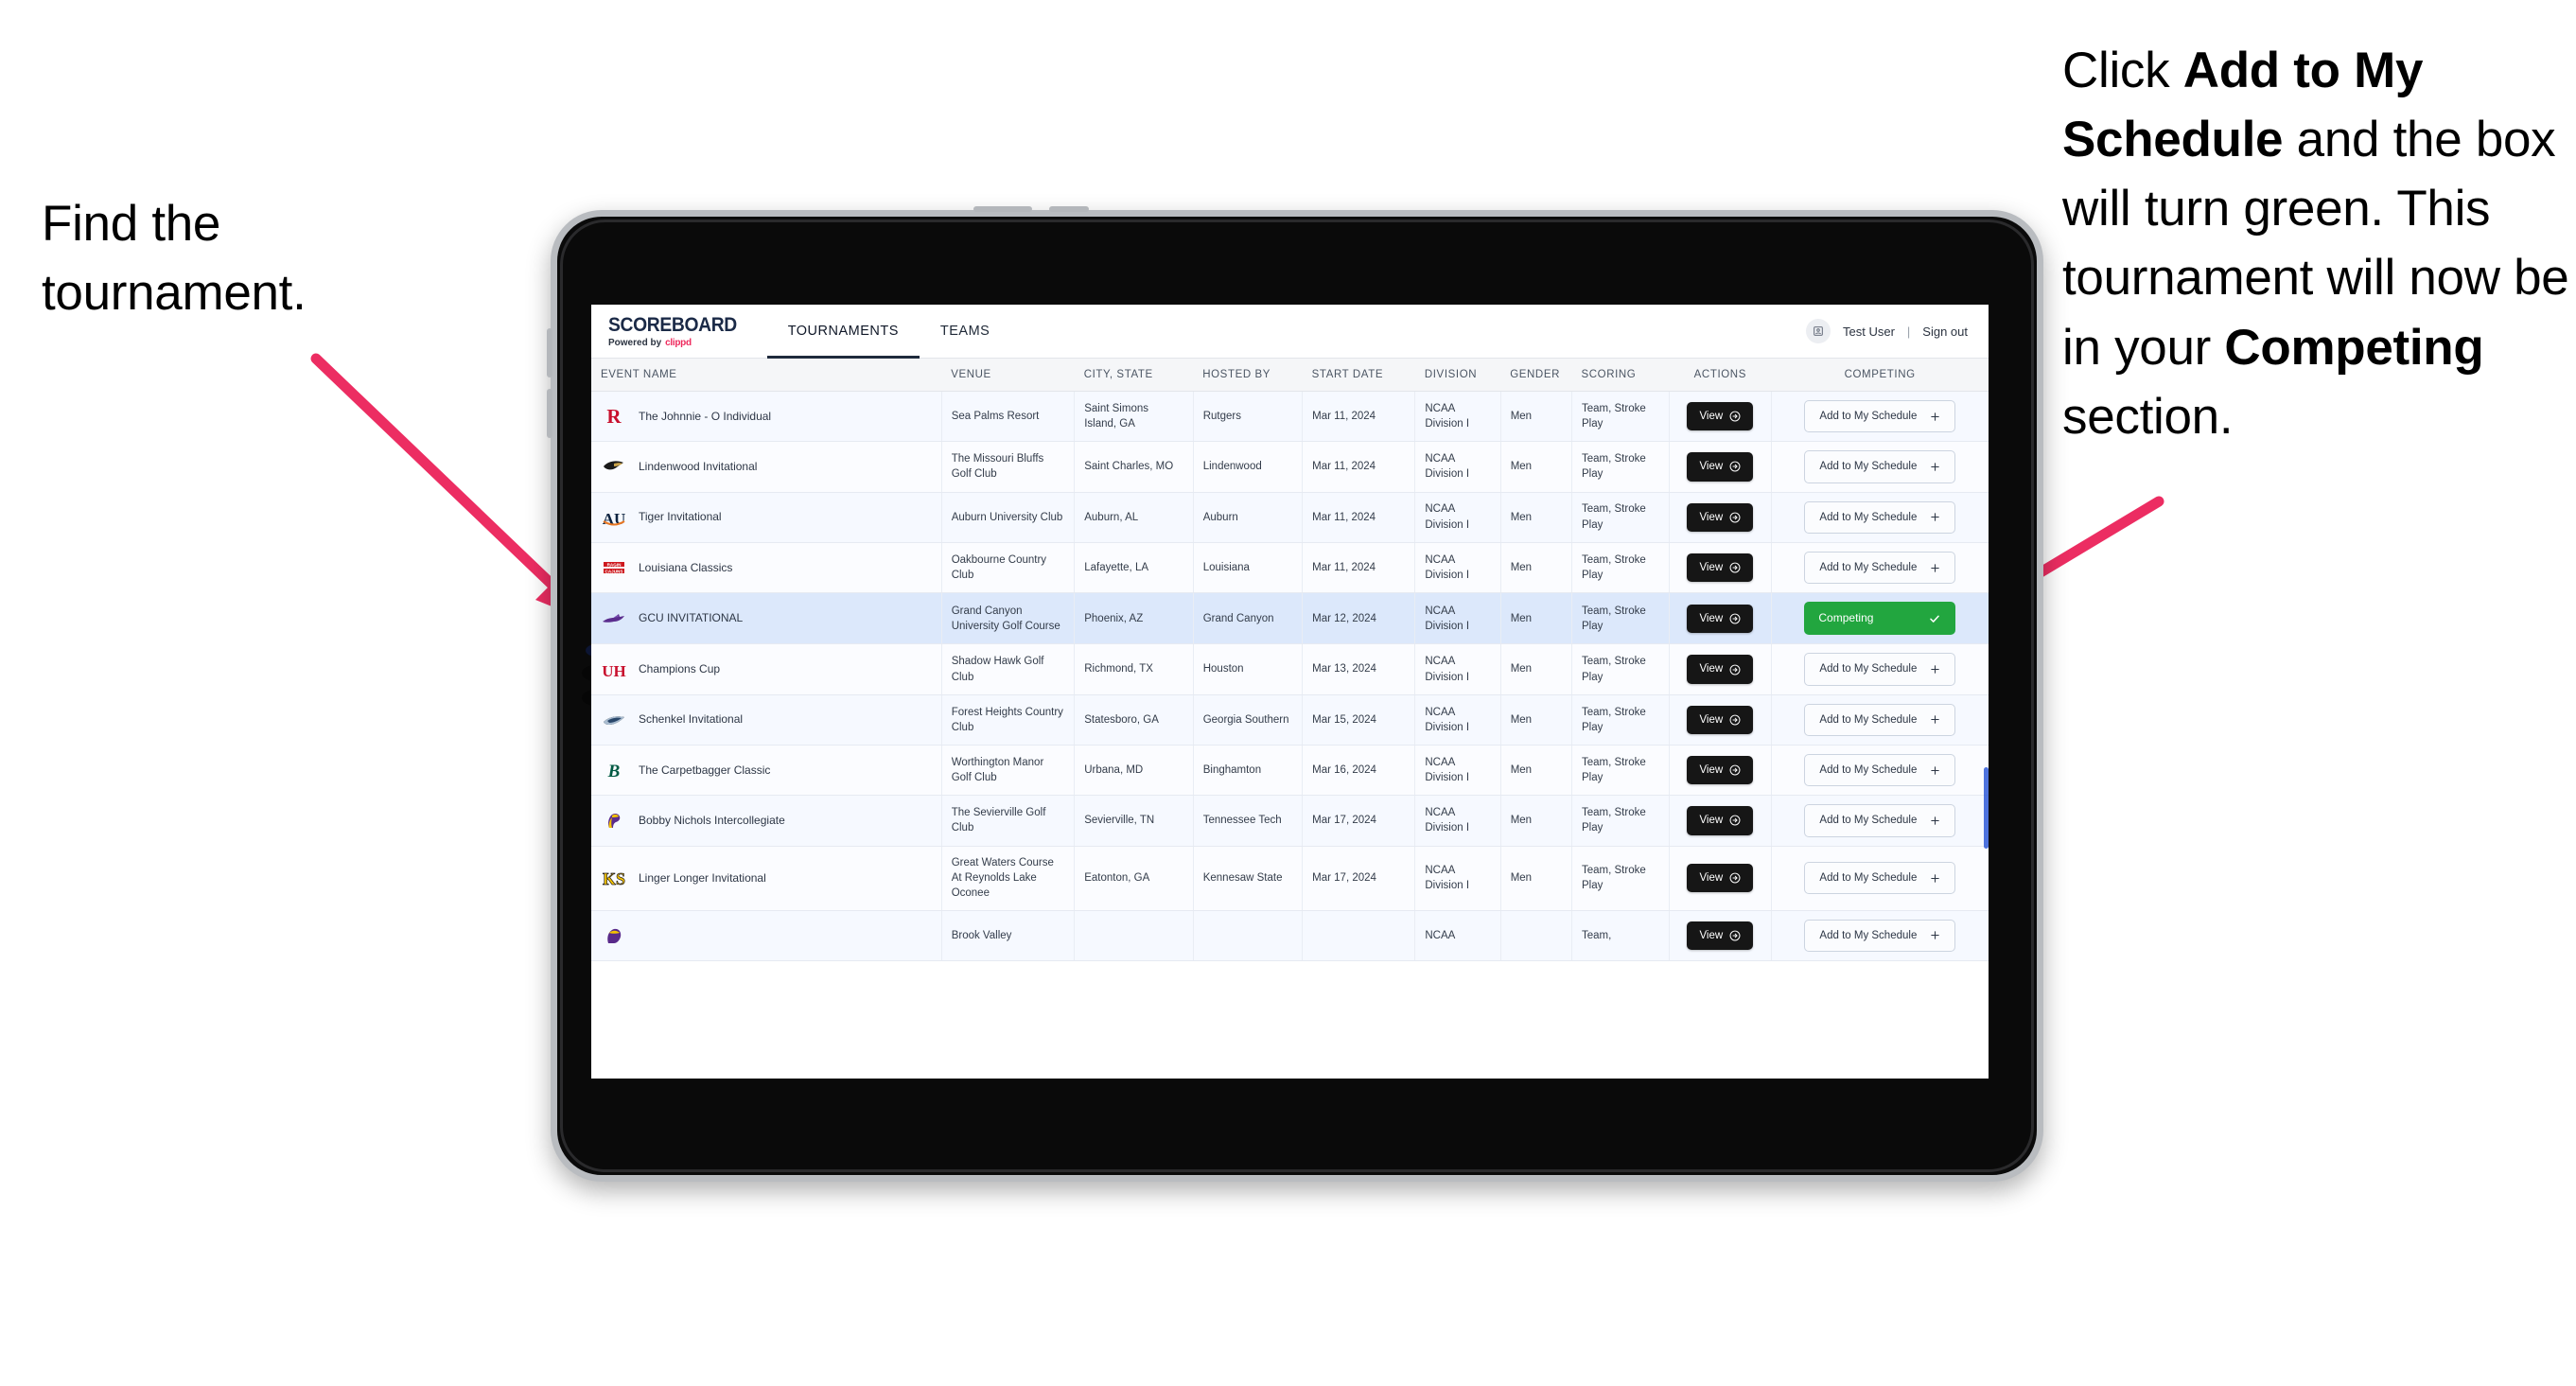  I want to click on tab-teams: TEAMS, so click(965, 331).